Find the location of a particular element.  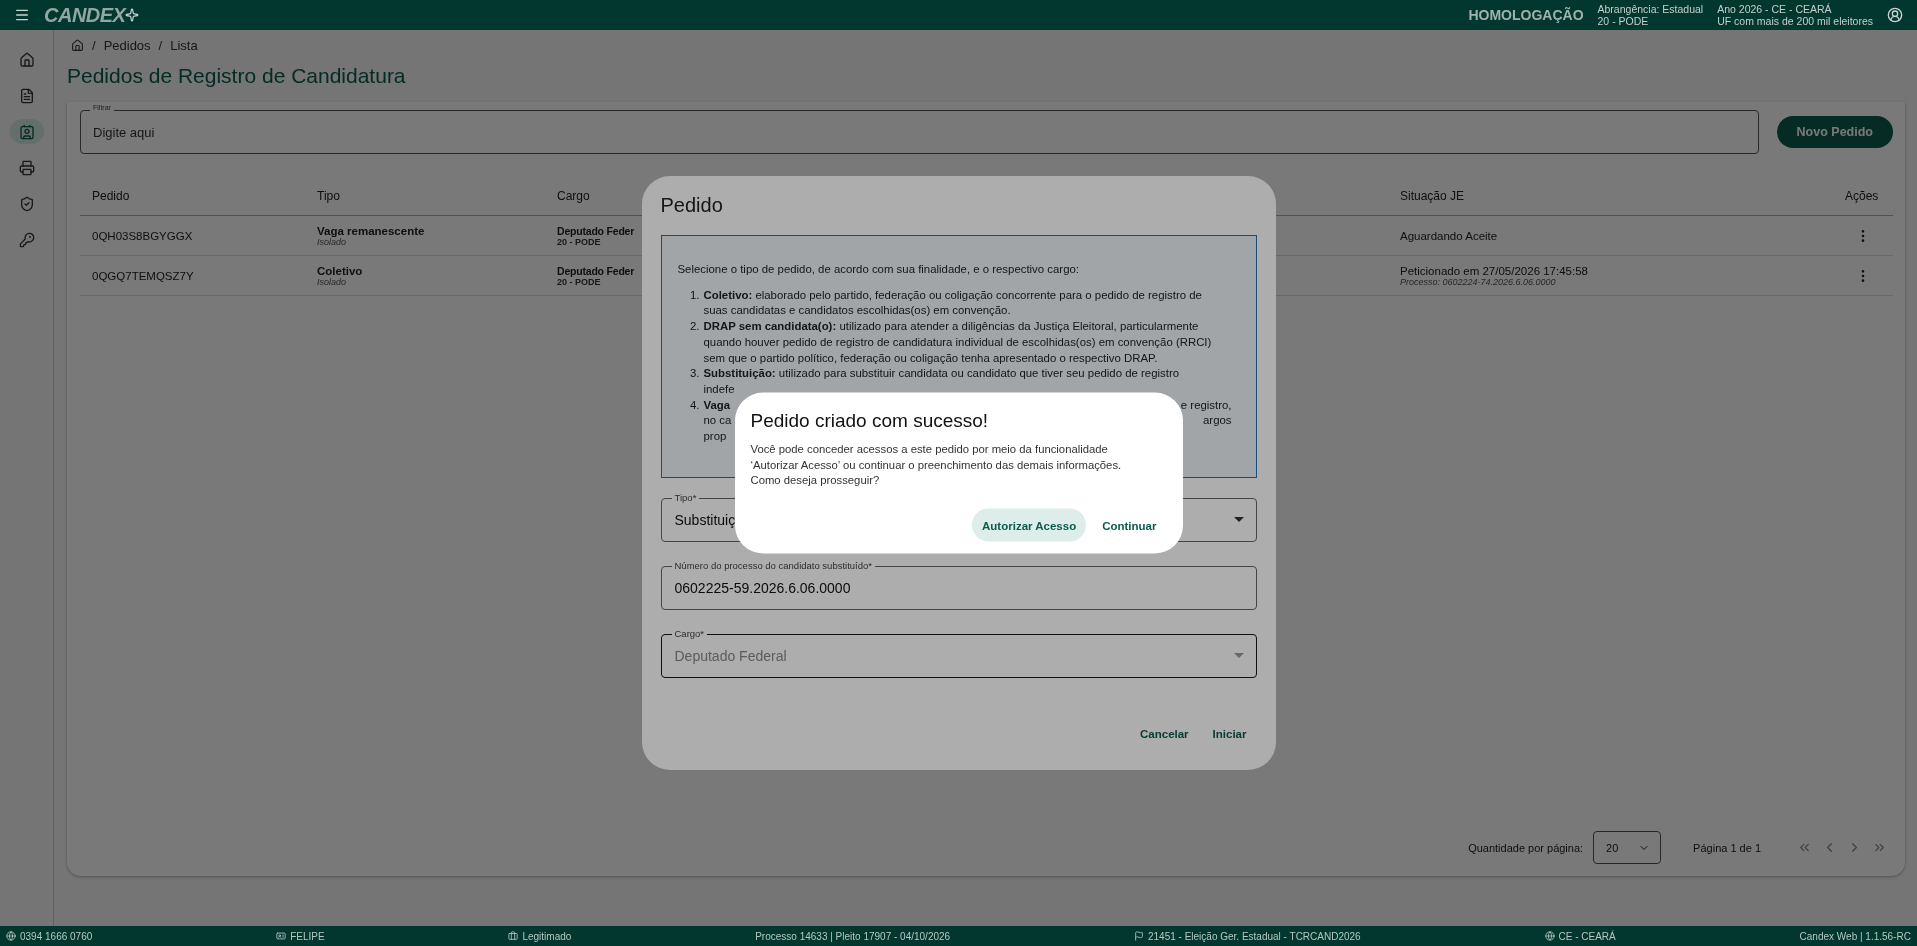

flag-icon is located at coordinates (1138, 936).